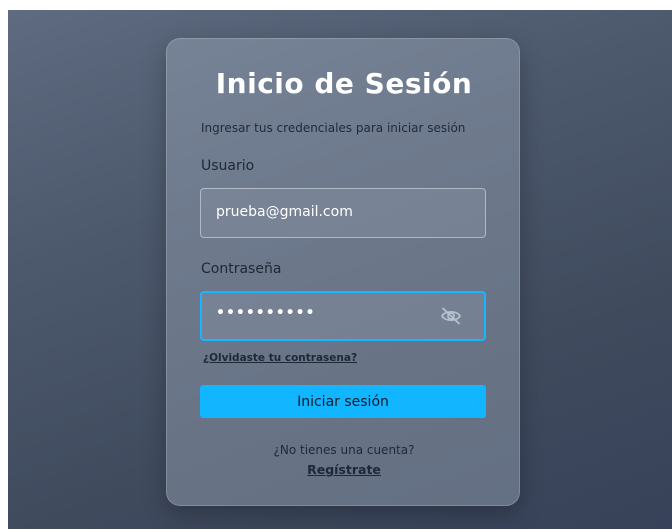  I want to click on password-masked-value: ••••••••••, so click(266, 313).